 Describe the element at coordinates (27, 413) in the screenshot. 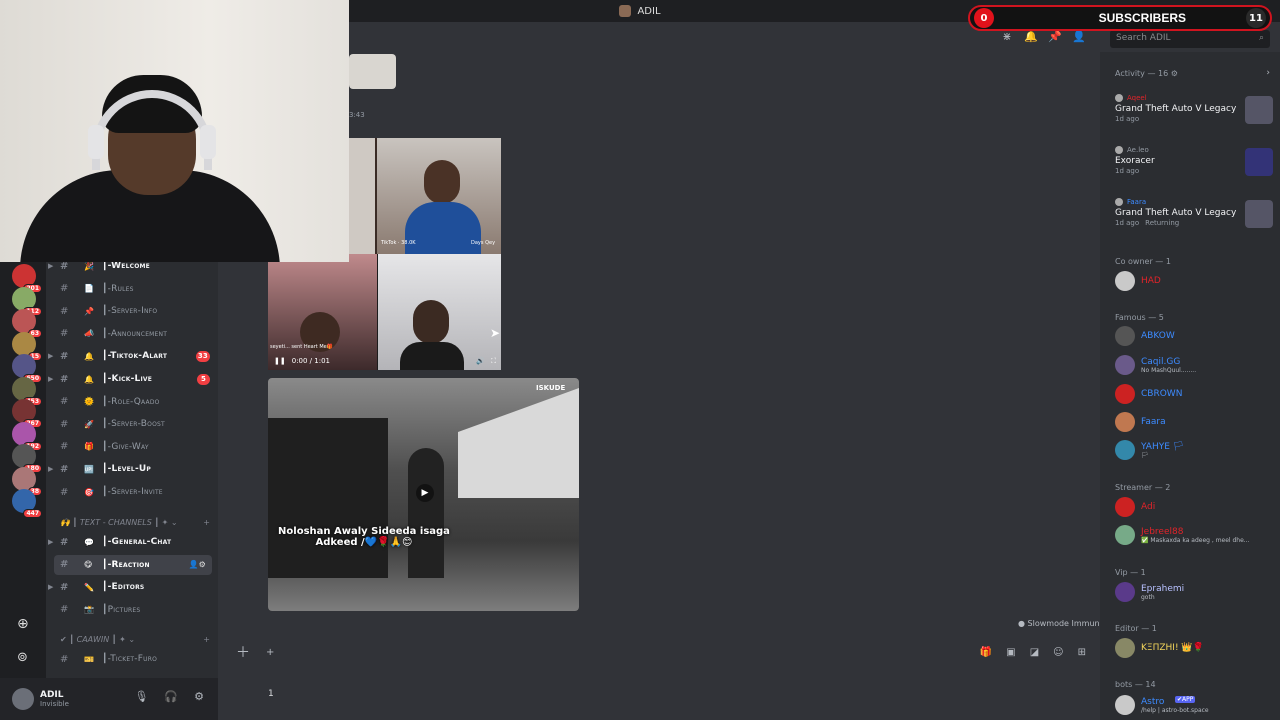

I see `server-icon: 267` at that location.